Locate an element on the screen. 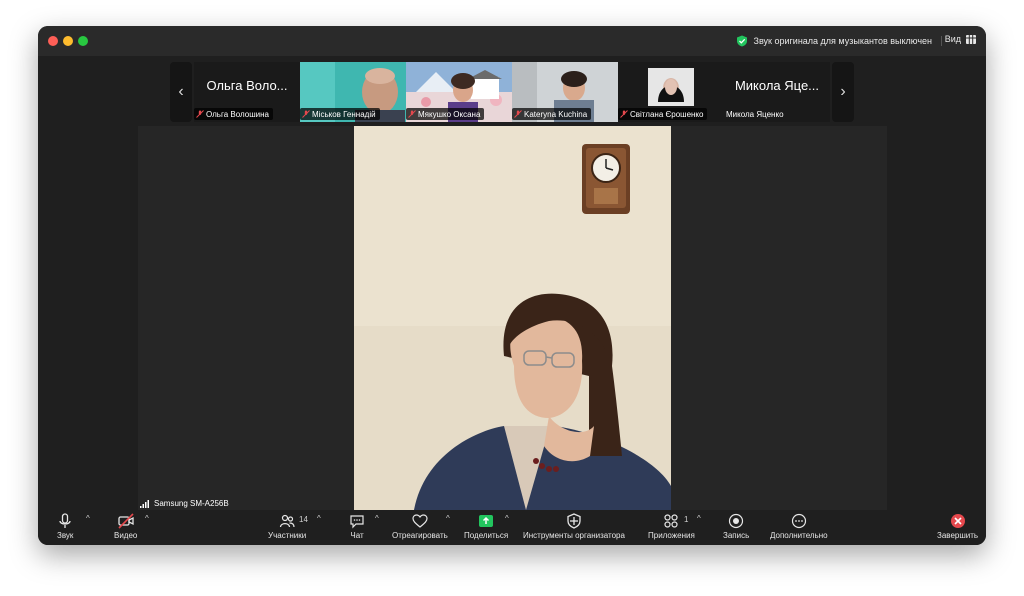 The width and height of the screenshot is (1024, 596). view-button: Вид is located at coordinates (960, 39).